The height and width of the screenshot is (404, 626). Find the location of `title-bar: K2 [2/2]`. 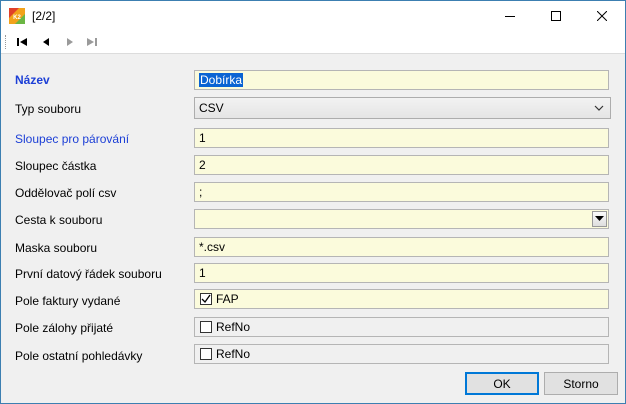

title-bar: K2 [2/2] is located at coordinates (313, 16).